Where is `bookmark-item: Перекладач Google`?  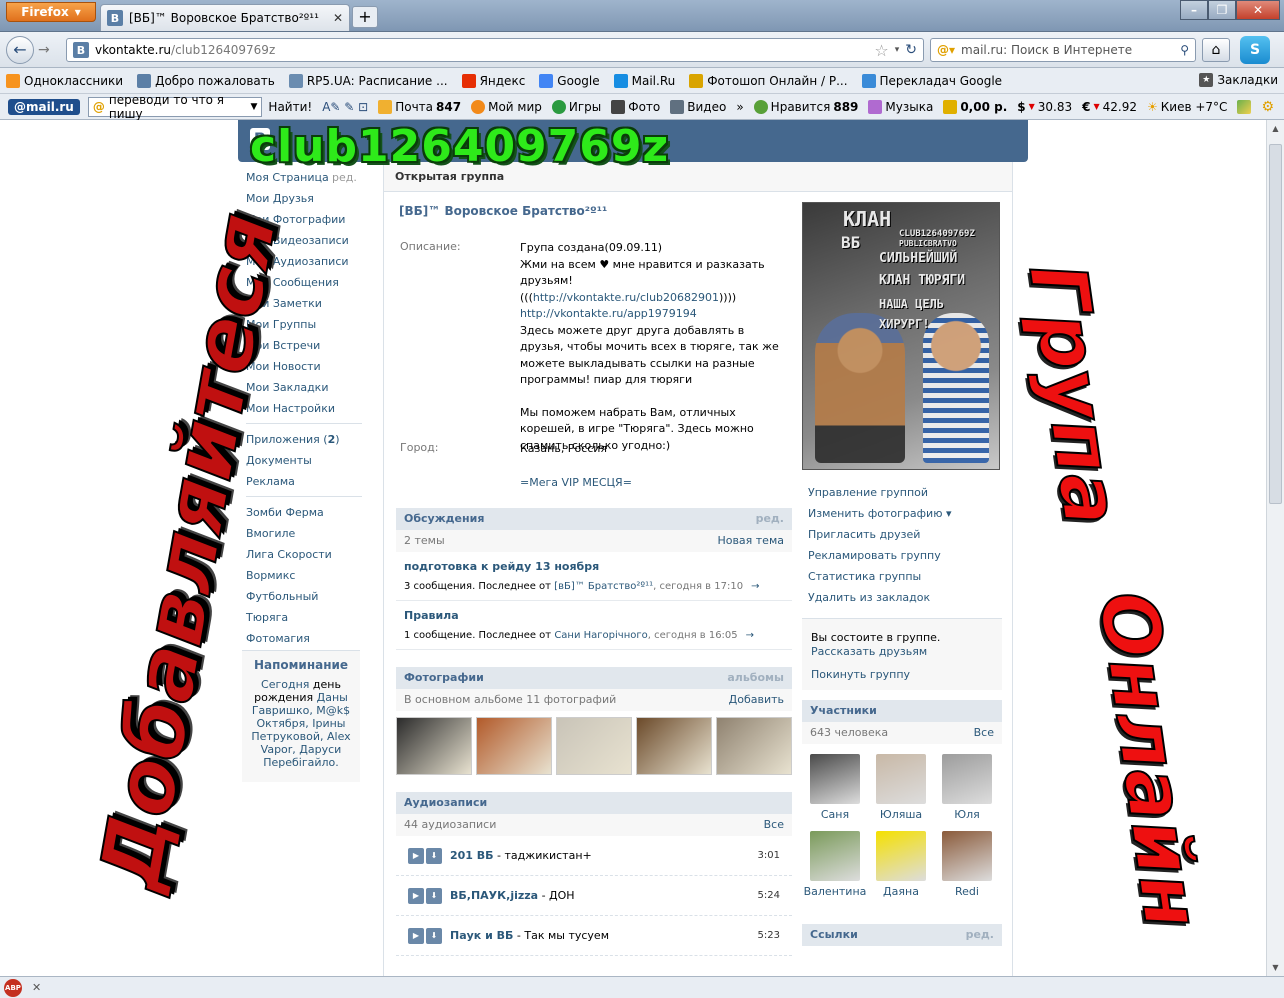
bookmark-item: Перекладач Google is located at coordinates (931, 80).